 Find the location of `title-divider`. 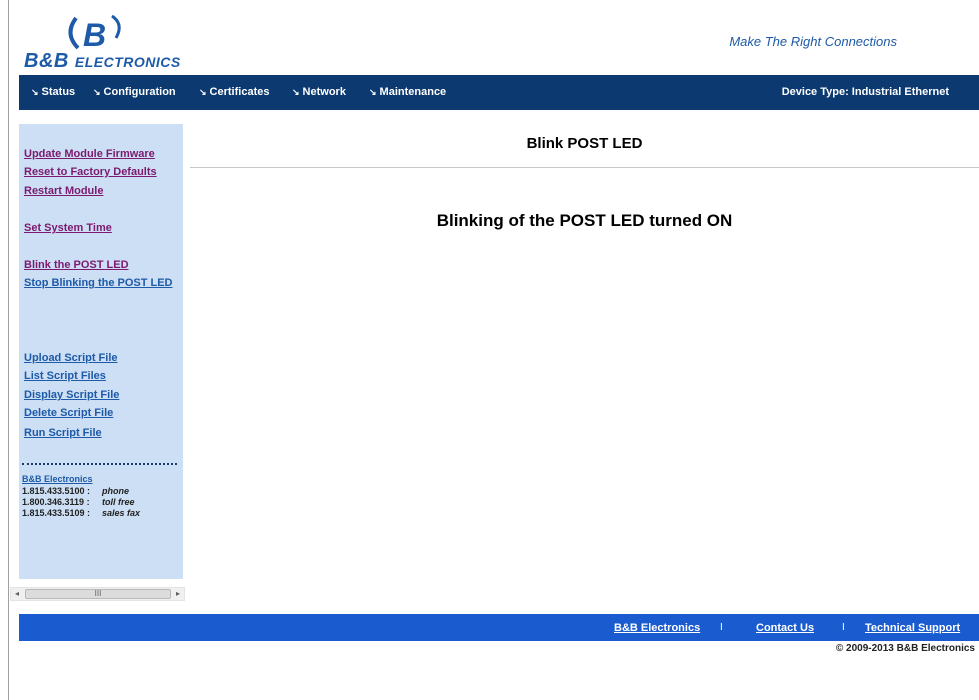

title-divider is located at coordinates (584, 167).